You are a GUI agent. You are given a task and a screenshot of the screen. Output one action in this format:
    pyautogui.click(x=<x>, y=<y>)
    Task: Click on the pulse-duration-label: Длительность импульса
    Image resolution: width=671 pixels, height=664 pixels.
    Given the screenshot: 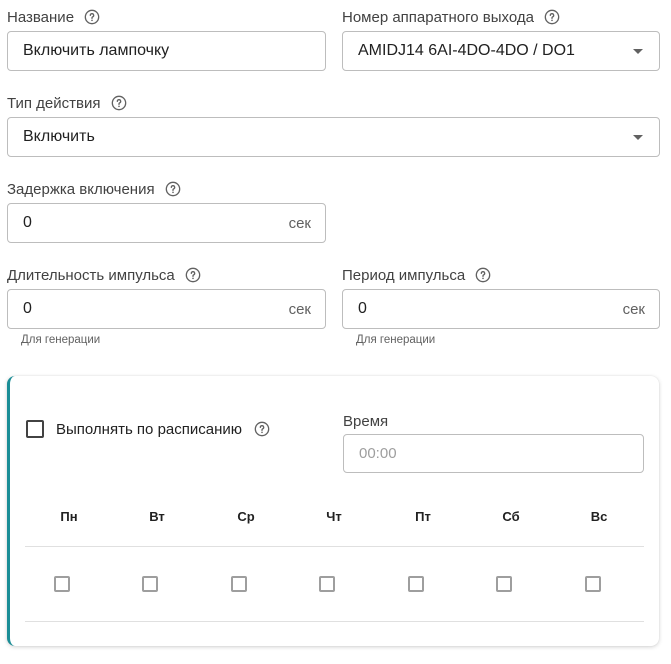 What is the action you would take?
    pyautogui.click(x=104, y=275)
    